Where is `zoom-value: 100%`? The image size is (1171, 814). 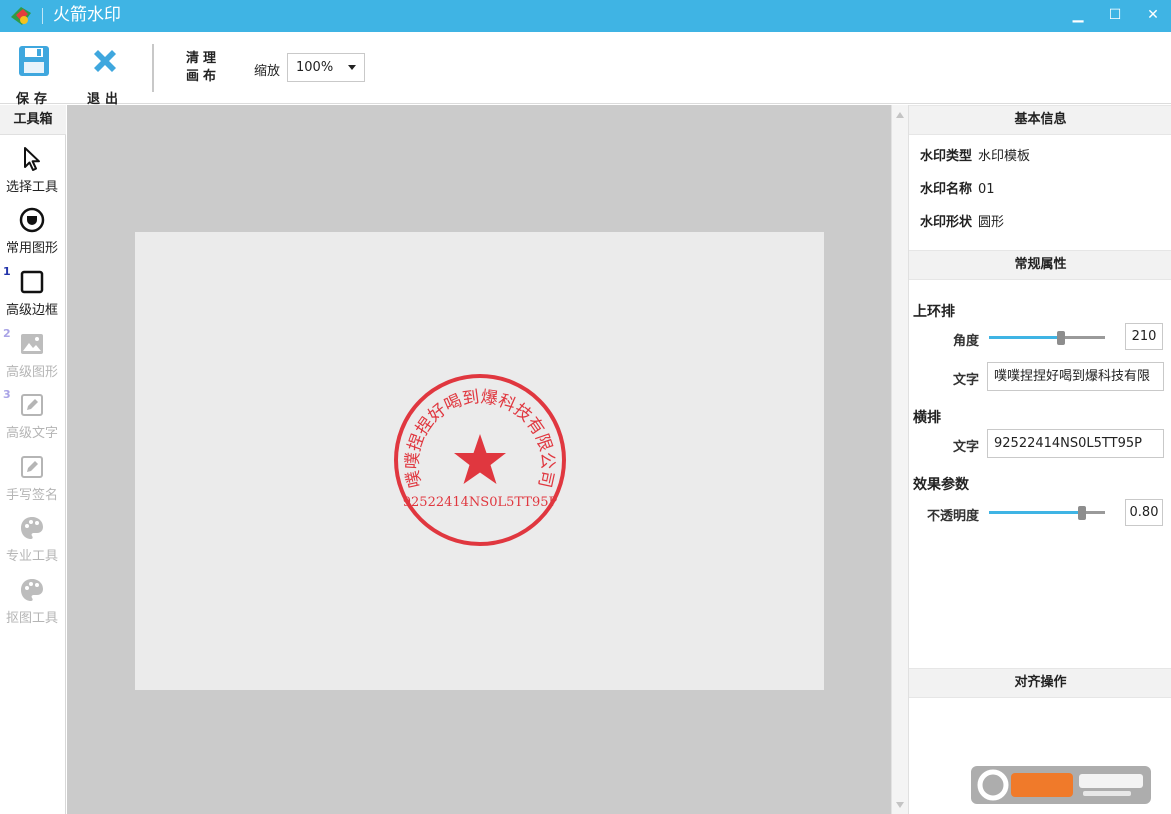 zoom-value: 100% is located at coordinates (315, 67).